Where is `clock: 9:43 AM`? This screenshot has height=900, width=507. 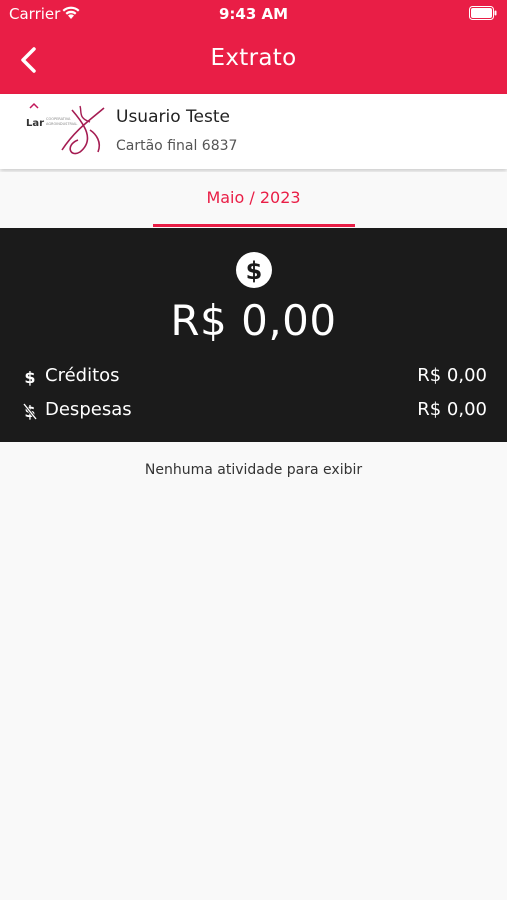
clock: 9:43 AM is located at coordinates (253, 14).